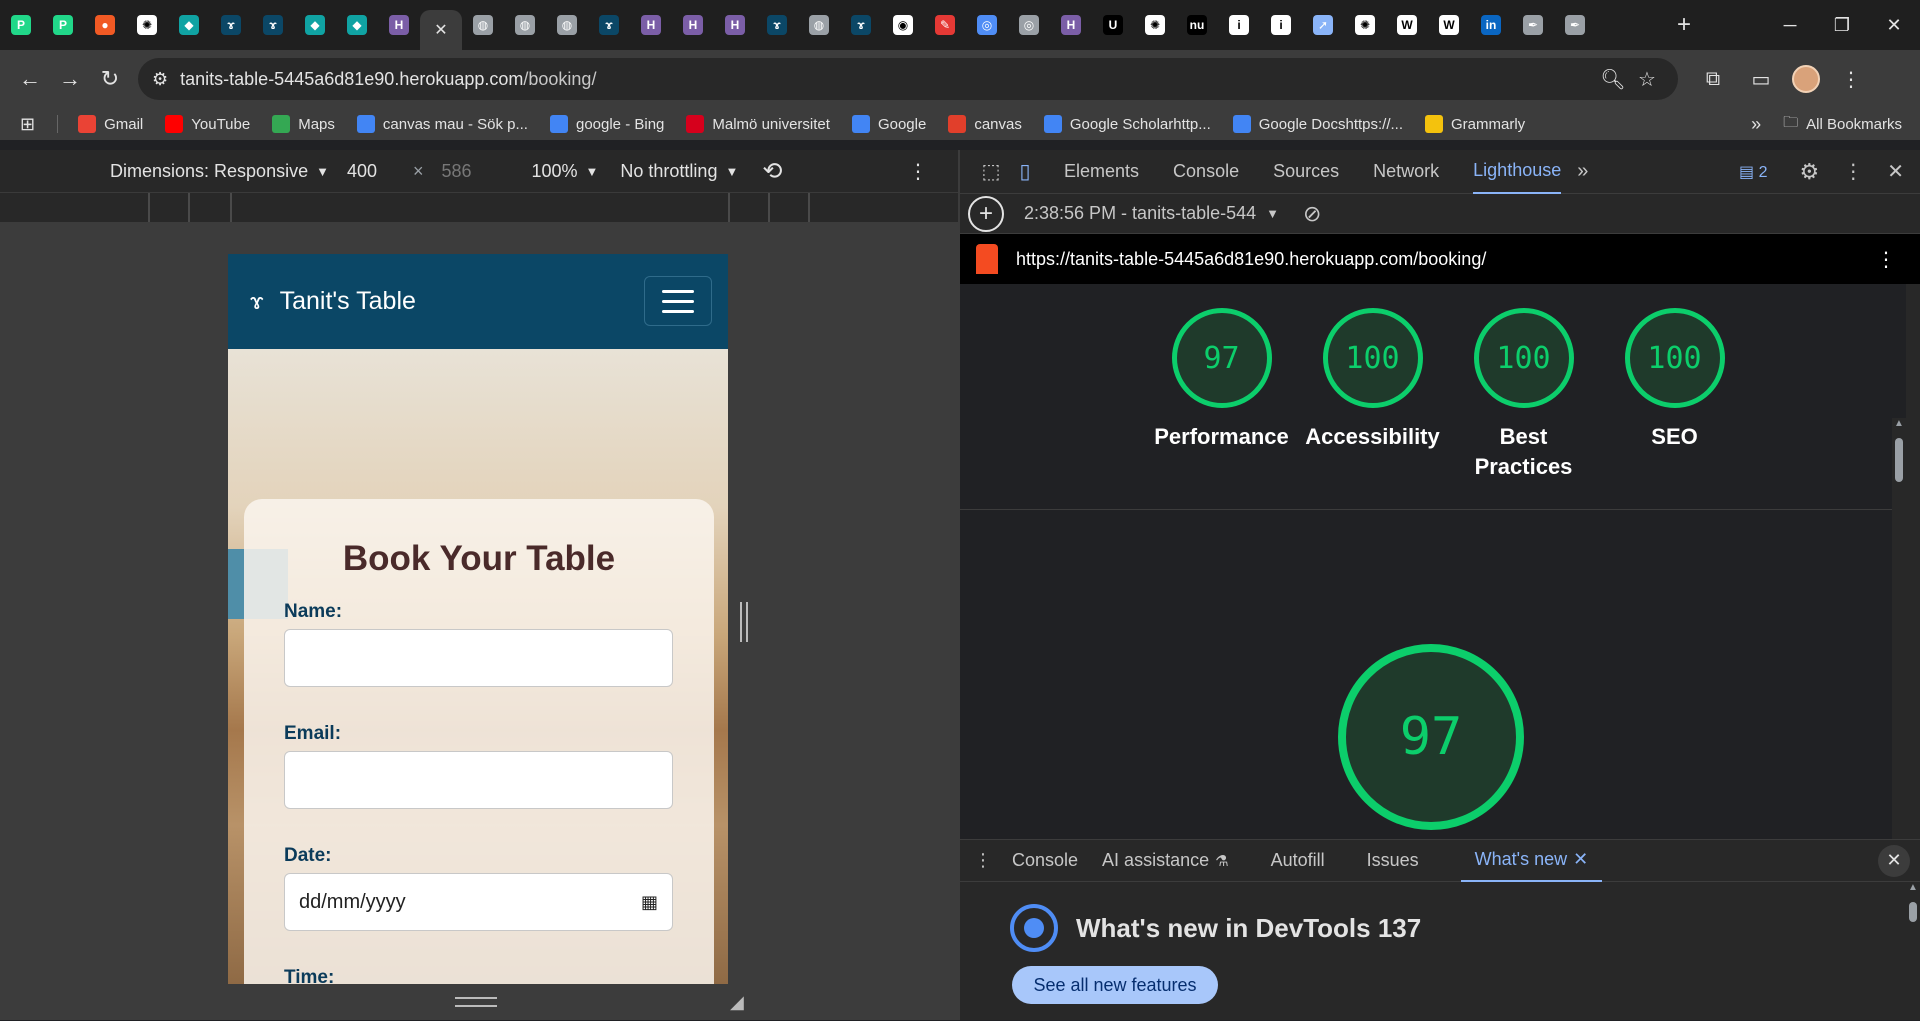 The image size is (1920, 1021). What do you see at coordinates (478, 780) in the screenshot?
I see `email-field` at bounding box center [478, 780].